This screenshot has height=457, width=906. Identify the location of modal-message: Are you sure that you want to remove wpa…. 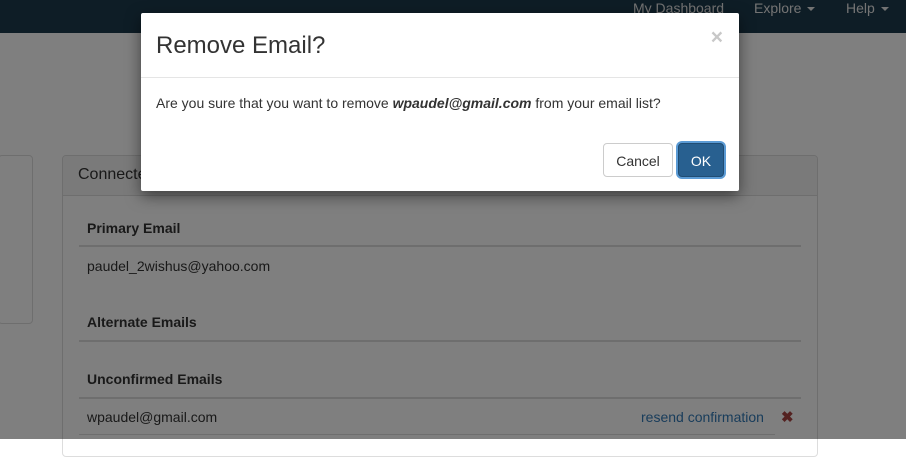
(408, 103).